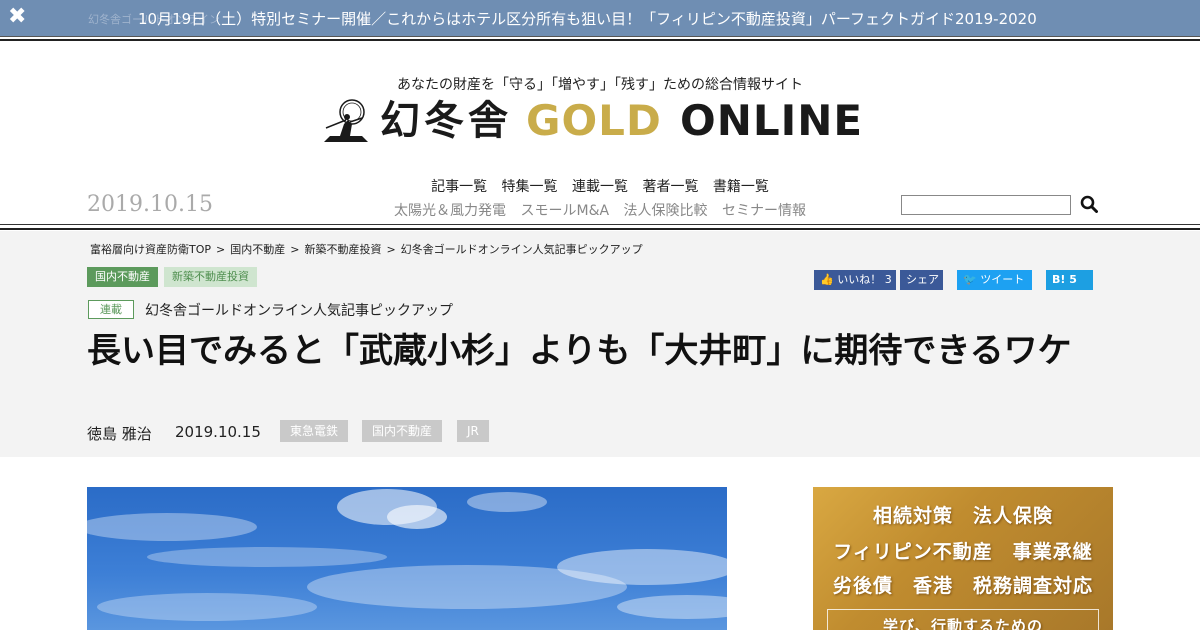 This screenshot has width=1200, height=630. I want to click on breadcrumb-item-new-build: 新築不動産投資, so click(342, 249).